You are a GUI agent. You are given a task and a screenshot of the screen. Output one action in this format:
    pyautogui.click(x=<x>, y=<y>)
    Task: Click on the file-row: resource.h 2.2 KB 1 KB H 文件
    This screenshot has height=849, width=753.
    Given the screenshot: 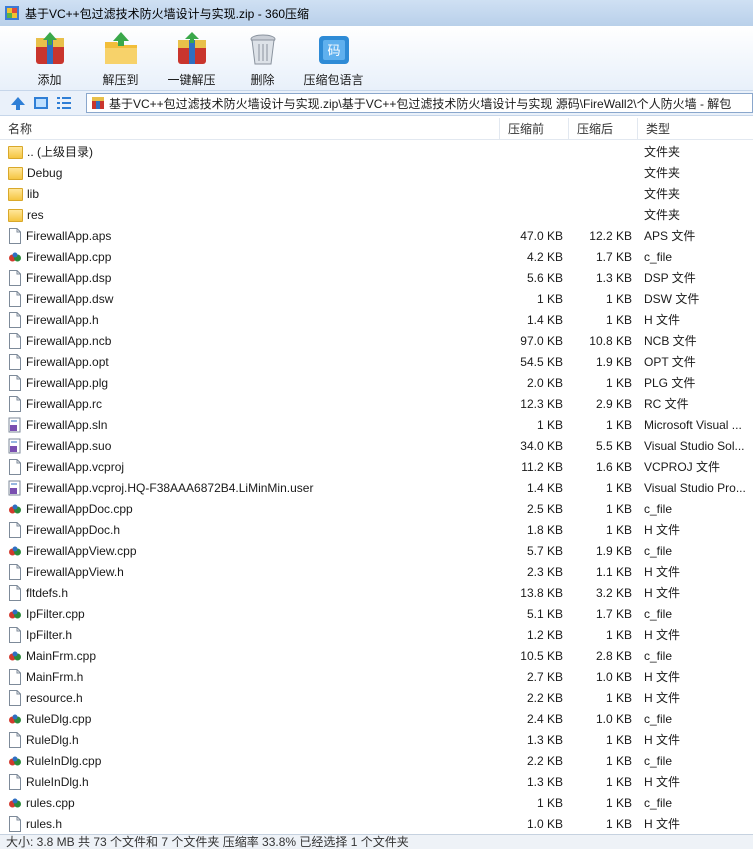 What is the action you would take?
    pyautogui.click(x=376, y=697)
    